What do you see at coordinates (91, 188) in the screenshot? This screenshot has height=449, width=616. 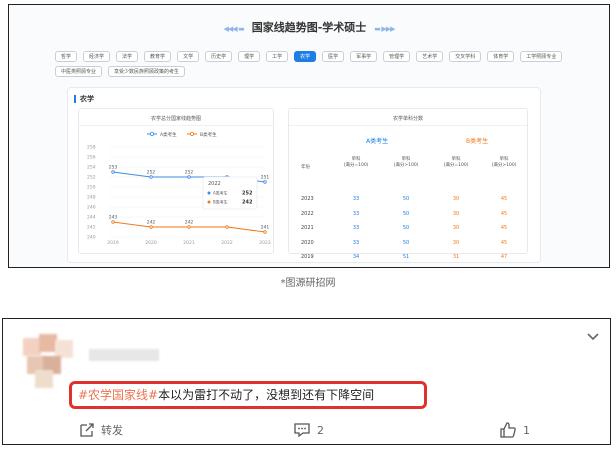 I see `y-tick-label: 250` at bounding box center [91, 188].